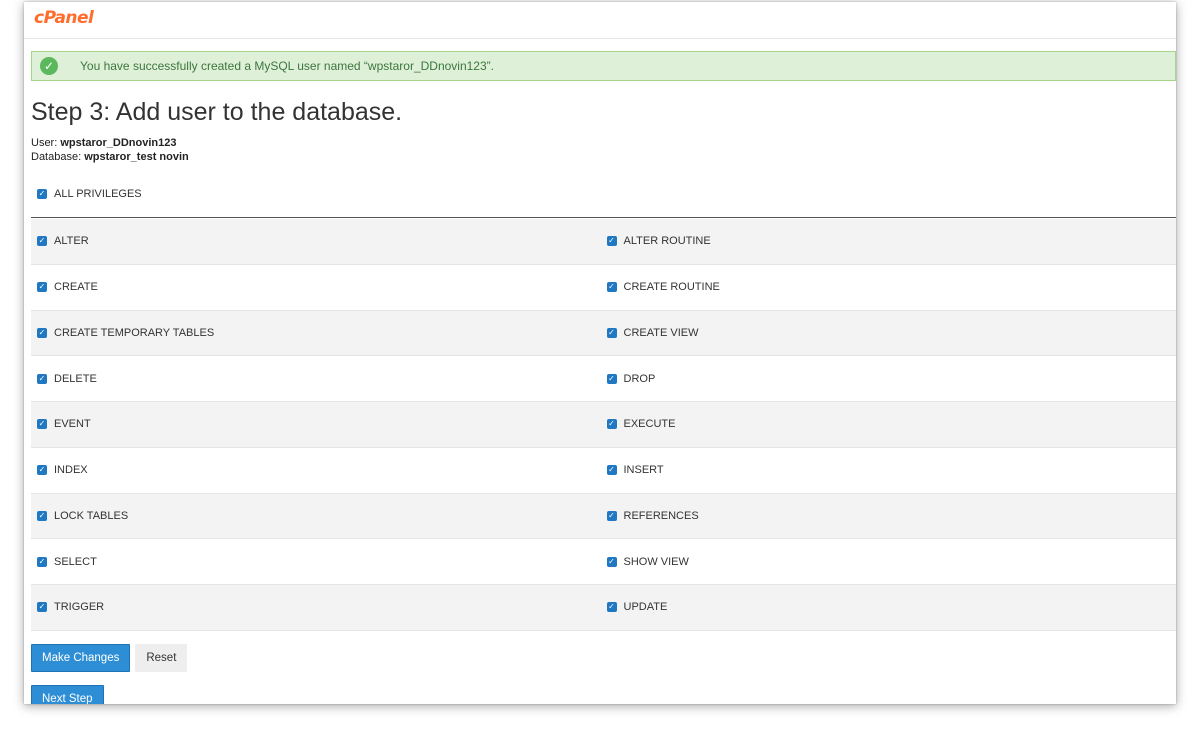 The width and height of the screenshot is (1200, 732). What do you see at coordinates (317, 516) in the screenshot?
I see `privilege-option: ✓ LOCK TABLES` at bounding box center [317, 516].